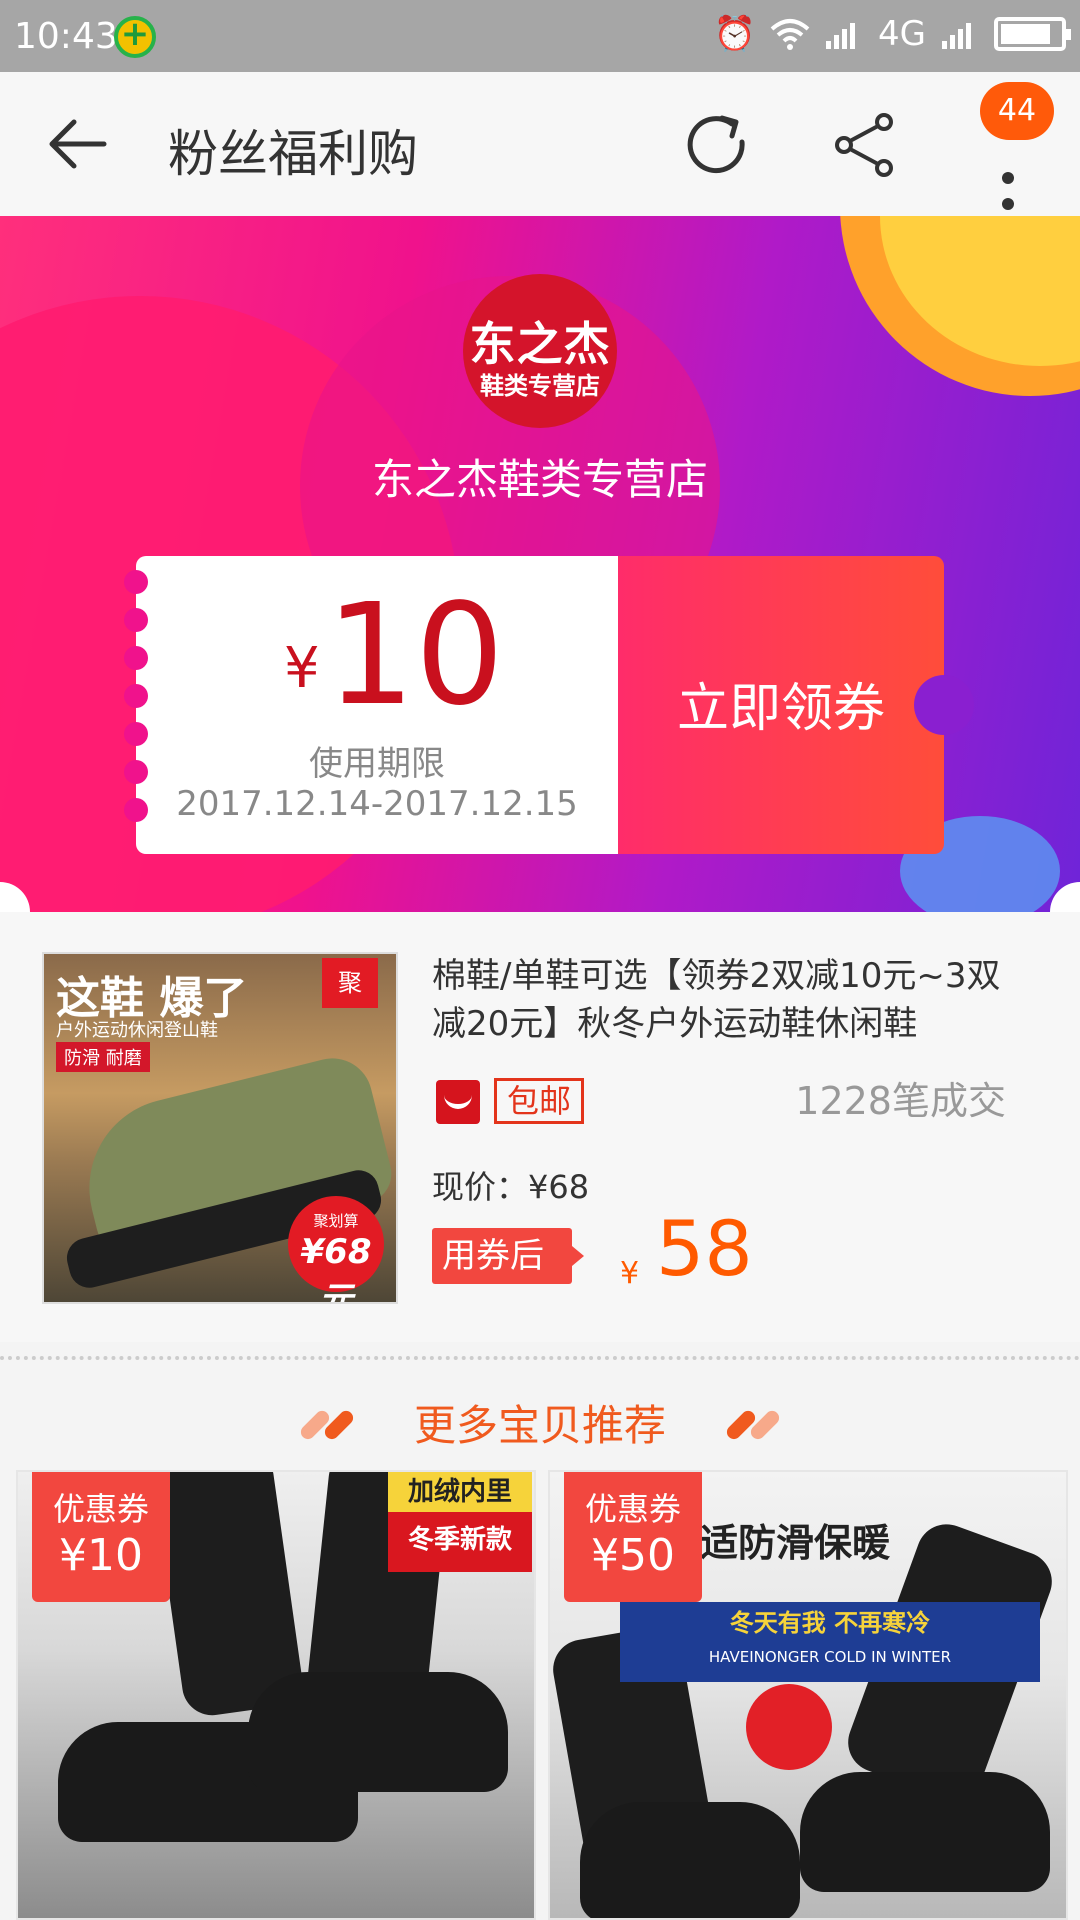 The image size is (1080, 1920). Describe the element at coordinates (540, 386) in the screenshot. I see `shop-logo-sub: 鞋类专营店` at that location.